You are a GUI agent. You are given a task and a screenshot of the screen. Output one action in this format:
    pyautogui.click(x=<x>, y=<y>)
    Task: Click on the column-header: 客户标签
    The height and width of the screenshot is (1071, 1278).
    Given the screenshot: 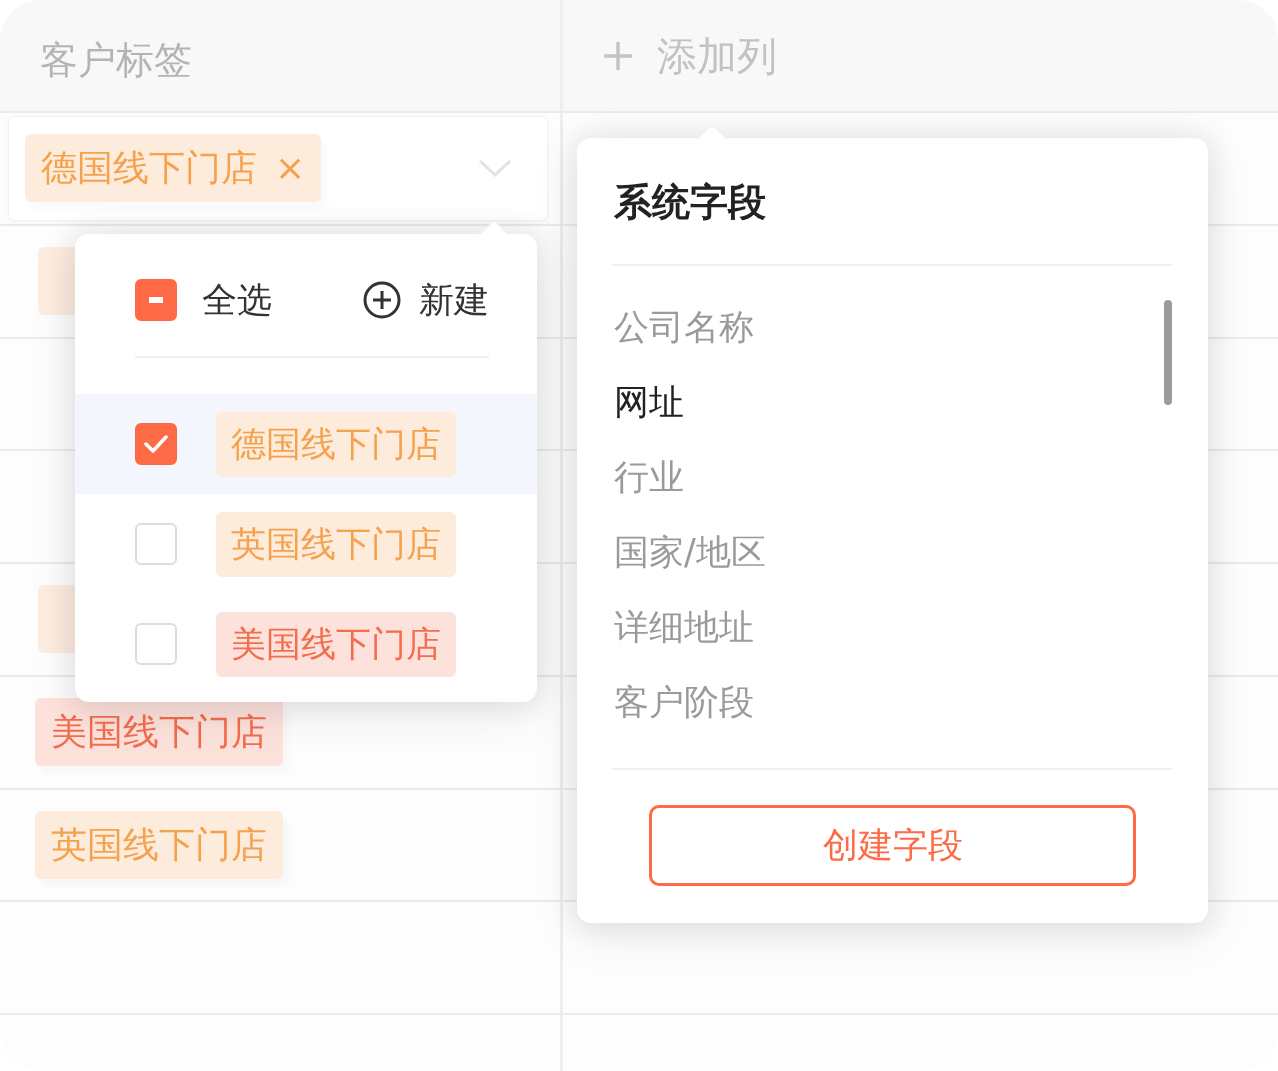 What is the action you would take?
    pyautogui.click(x=116, y=59)
    